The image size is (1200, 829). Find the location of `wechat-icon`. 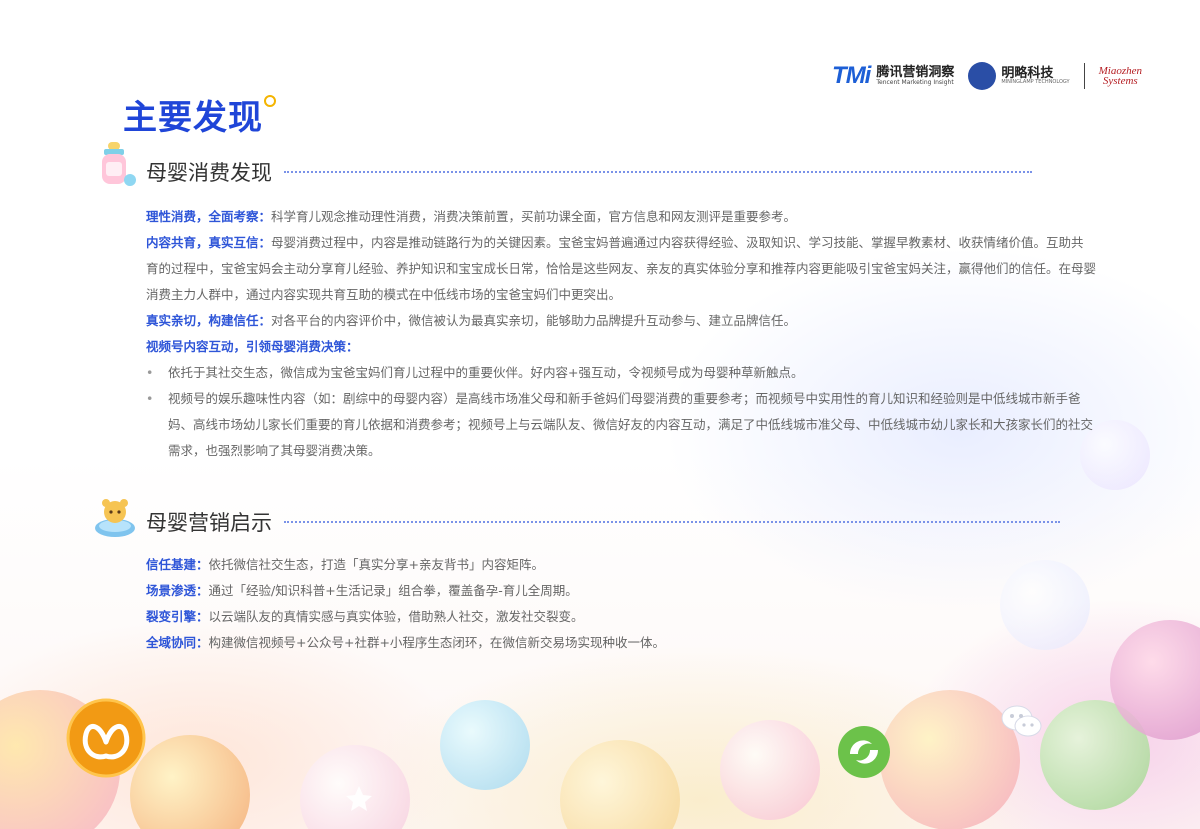

wechat-icon is located at coordinates (1022, 722).